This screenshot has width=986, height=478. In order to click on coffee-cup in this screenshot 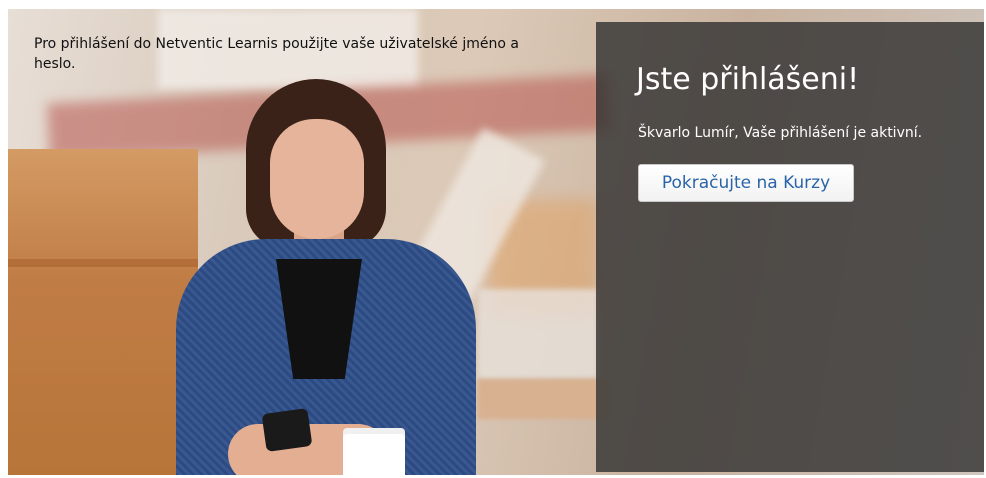, I will do `click(374, 454)`.